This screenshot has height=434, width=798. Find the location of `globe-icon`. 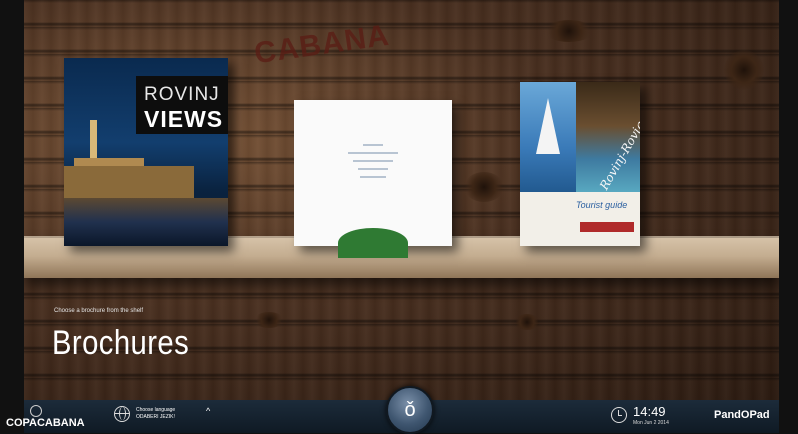

globe-icon is located at coordinates (122, 414).